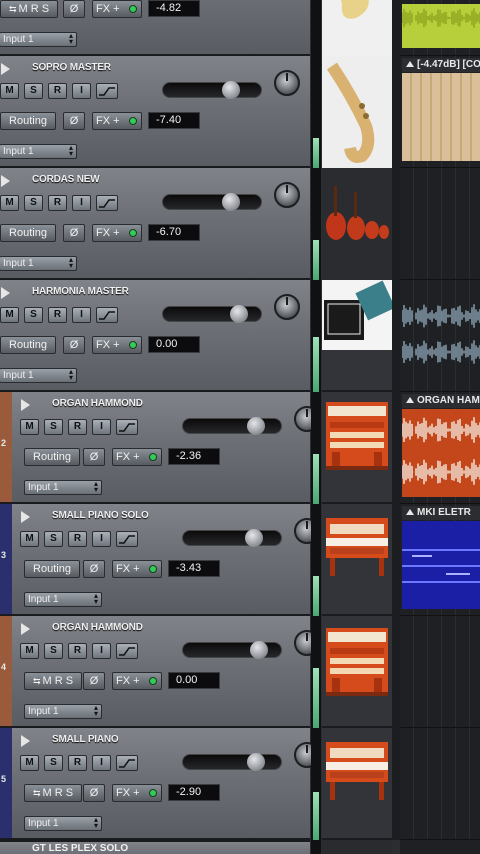 Image resolution: width=480 pixels, height=854 pixels. Describe the element at coordinates (440, 340) in the screenshot. I see `audio-waveform` at that location.